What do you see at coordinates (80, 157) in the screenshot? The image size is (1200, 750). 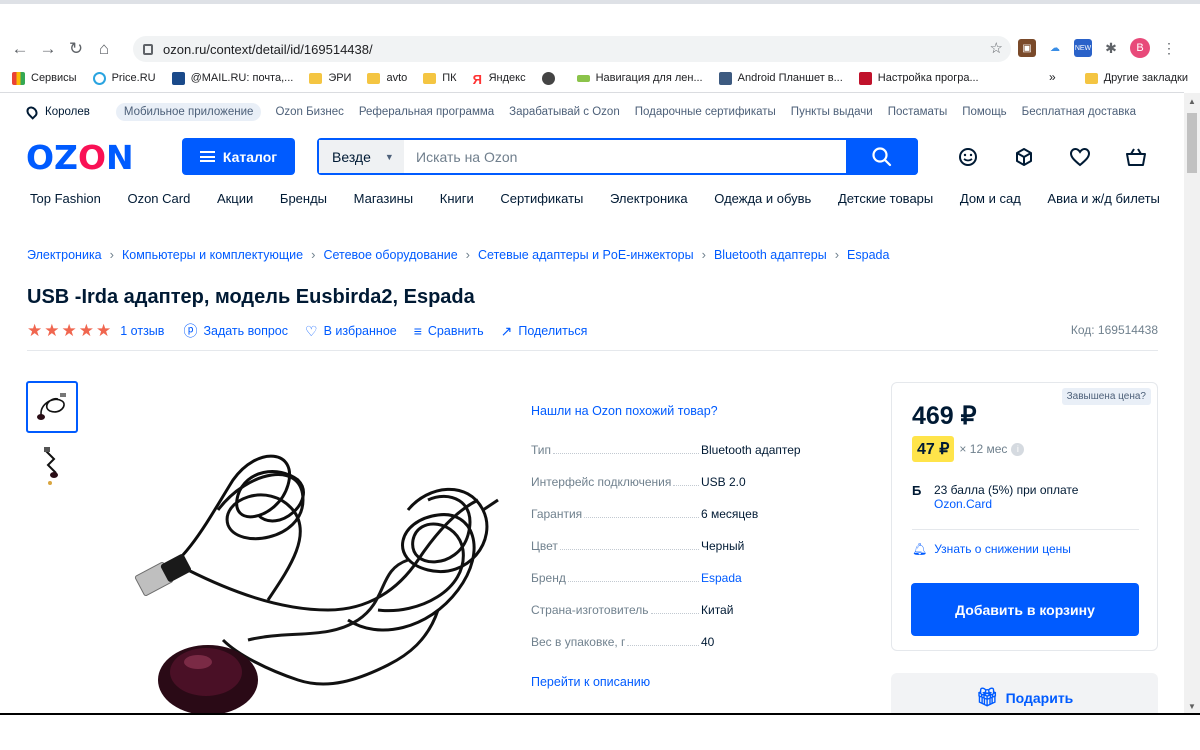 I see `ozon-logo: OZON` at bounding box center [80, 157].